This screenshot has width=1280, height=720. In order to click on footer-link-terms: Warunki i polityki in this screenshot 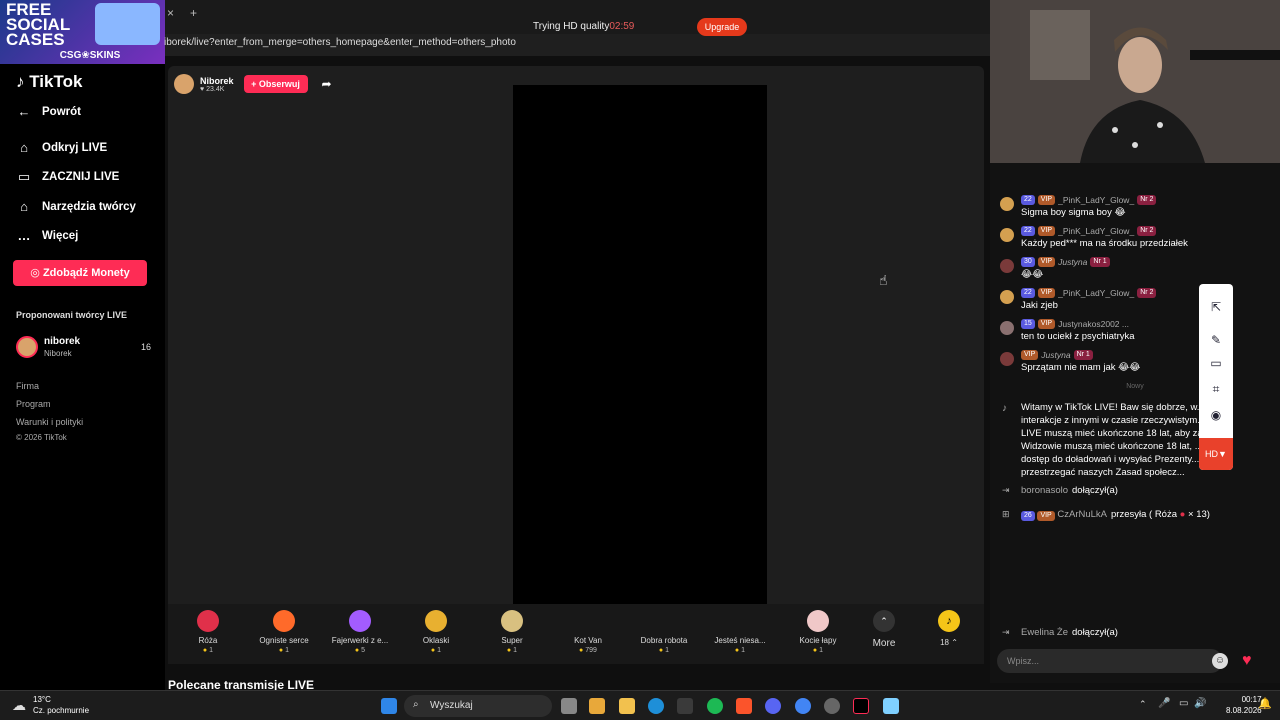, I will do `click(49, 422)`.